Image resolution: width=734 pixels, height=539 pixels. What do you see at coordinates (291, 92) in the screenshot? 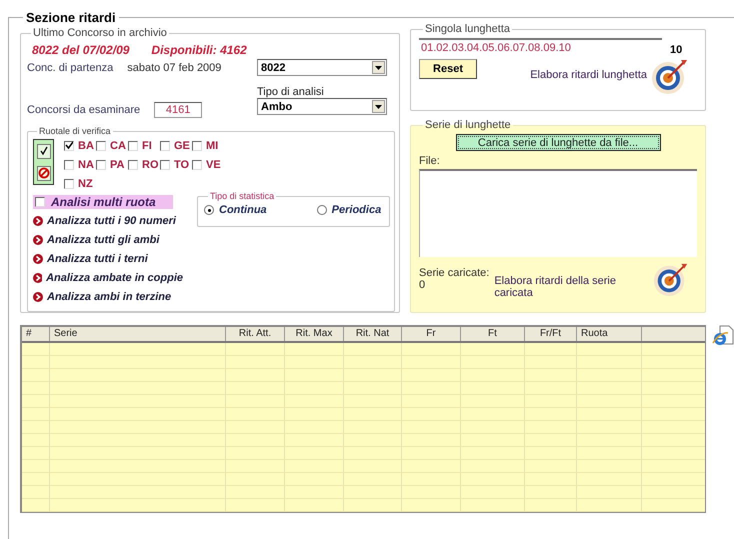
I see `analysis-type-label: Tipo di analisi` at bounding box center [291, 92].